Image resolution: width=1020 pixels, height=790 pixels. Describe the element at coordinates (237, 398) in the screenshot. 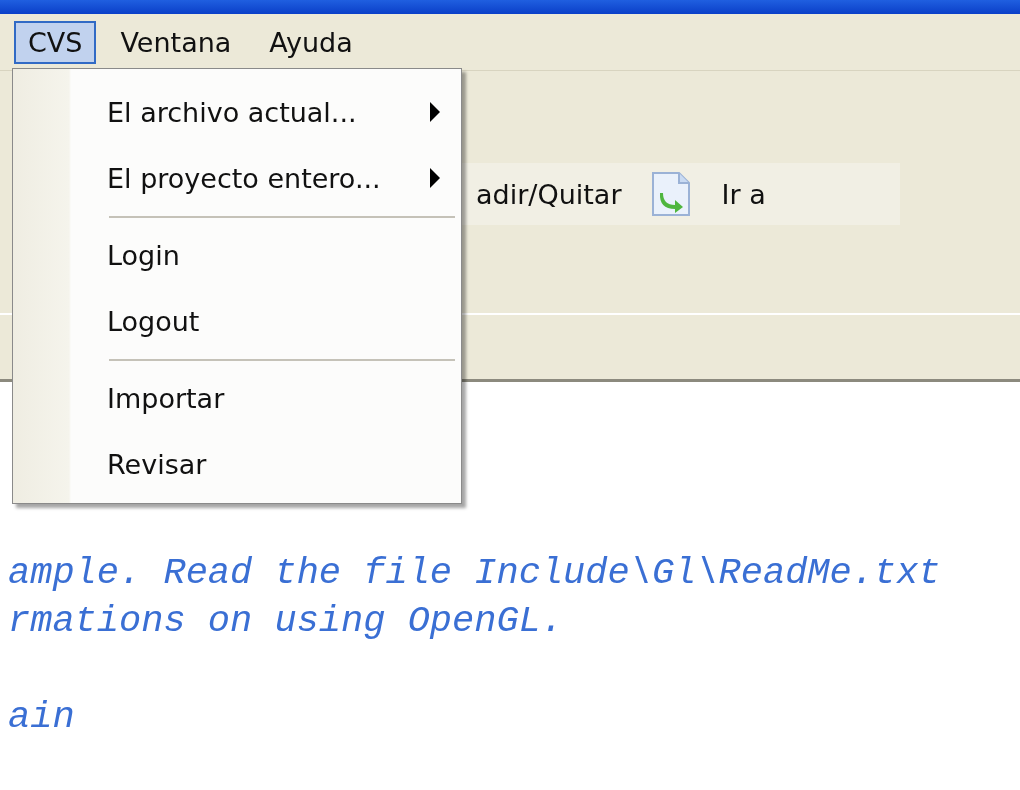

I see `menu-item: Importar` at that location.